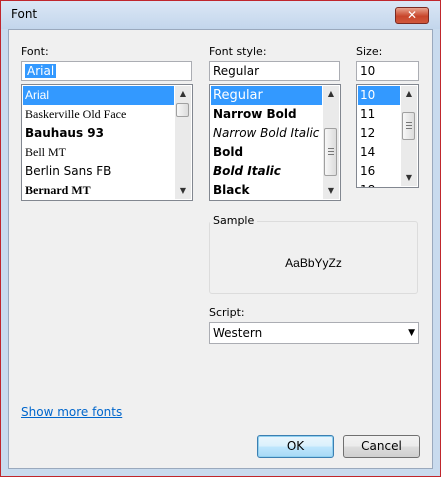 The height and width of the screenshot is (477, 441). Describe the element at coordinates (379, 184) in the screenshot. I see `size-list-item: 18` at that location.